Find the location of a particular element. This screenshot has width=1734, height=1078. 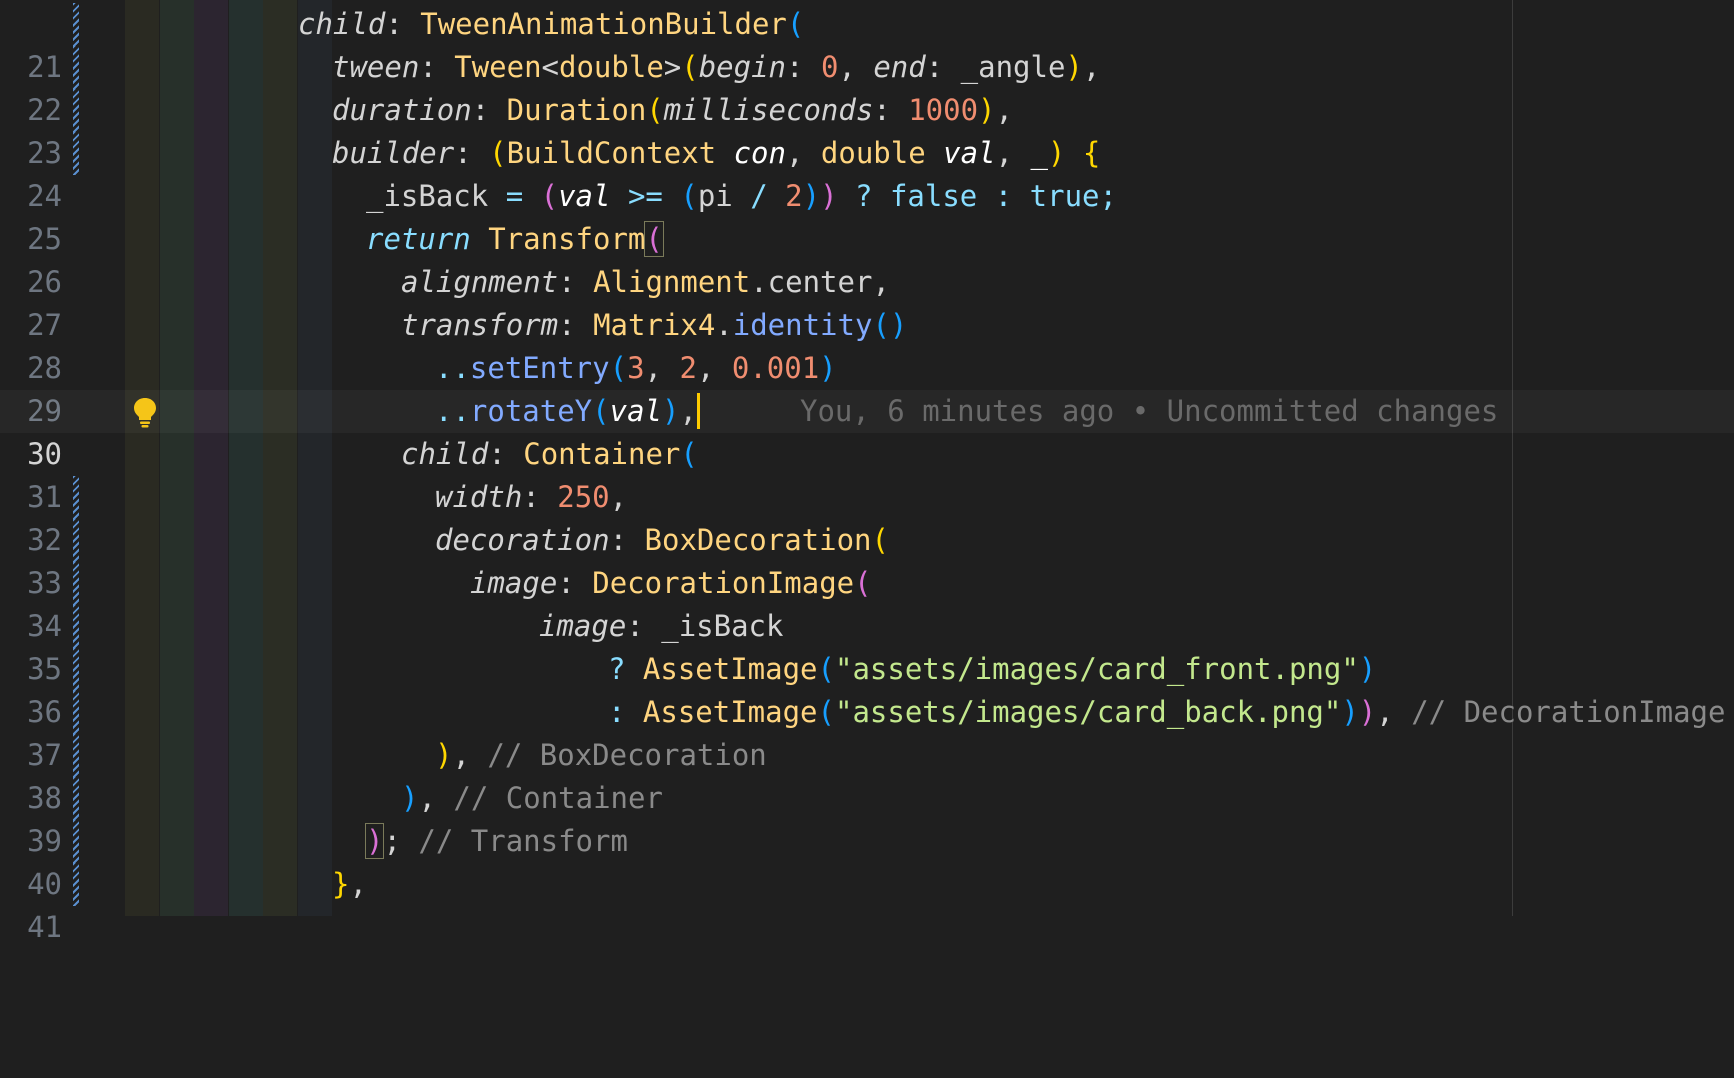

token: Container is located at coordinates (602, 454).